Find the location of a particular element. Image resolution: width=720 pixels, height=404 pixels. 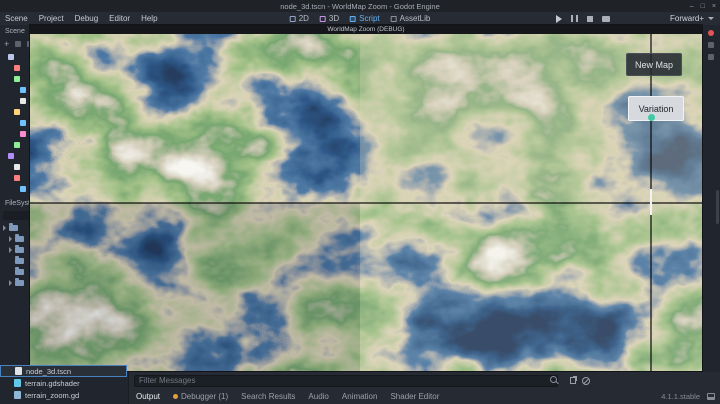

movie-mode-icon is located at coordinates (606, 18).